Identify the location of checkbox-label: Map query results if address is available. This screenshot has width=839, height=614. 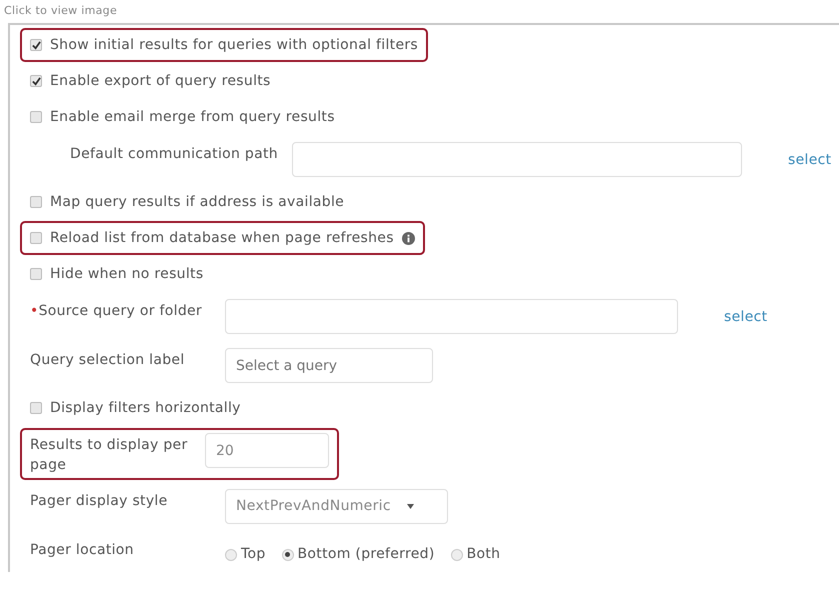
(197, 202).